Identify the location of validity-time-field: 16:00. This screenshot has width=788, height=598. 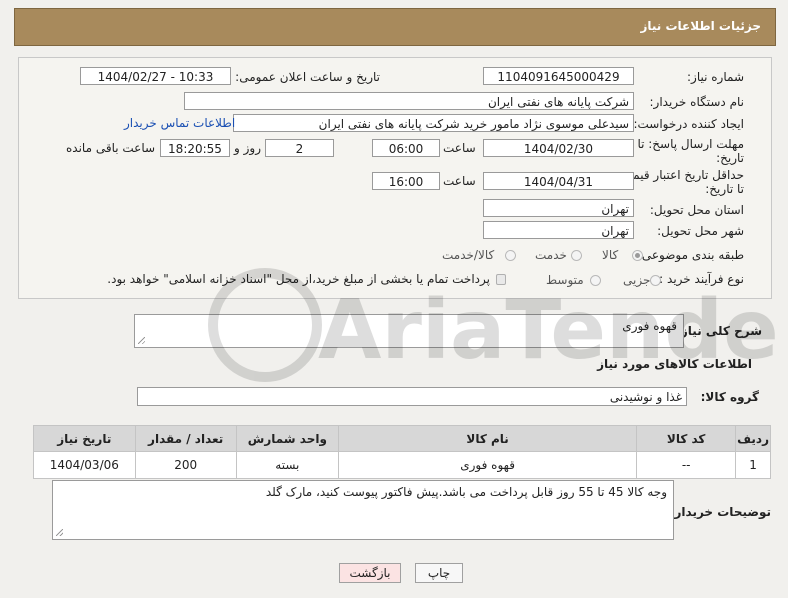
(406, 181).